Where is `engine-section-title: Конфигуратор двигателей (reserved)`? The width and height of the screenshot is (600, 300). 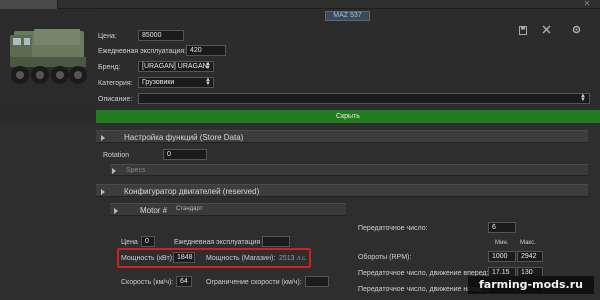 engine-section-title: Конфигуратор двигателей (reserved) is located at coordinates (192, 191).